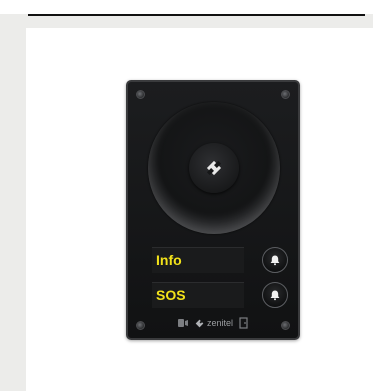  Describe the element at coordinates (243, 323) in the screenshot. I see `door-icon` at that location.